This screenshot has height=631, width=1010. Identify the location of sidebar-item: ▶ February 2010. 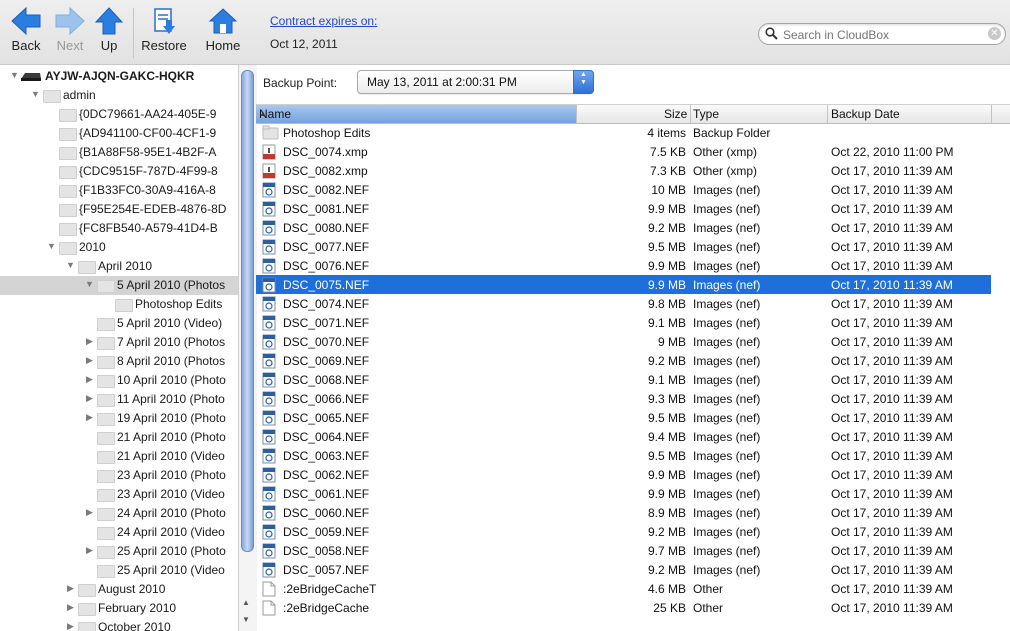
(119, 608).